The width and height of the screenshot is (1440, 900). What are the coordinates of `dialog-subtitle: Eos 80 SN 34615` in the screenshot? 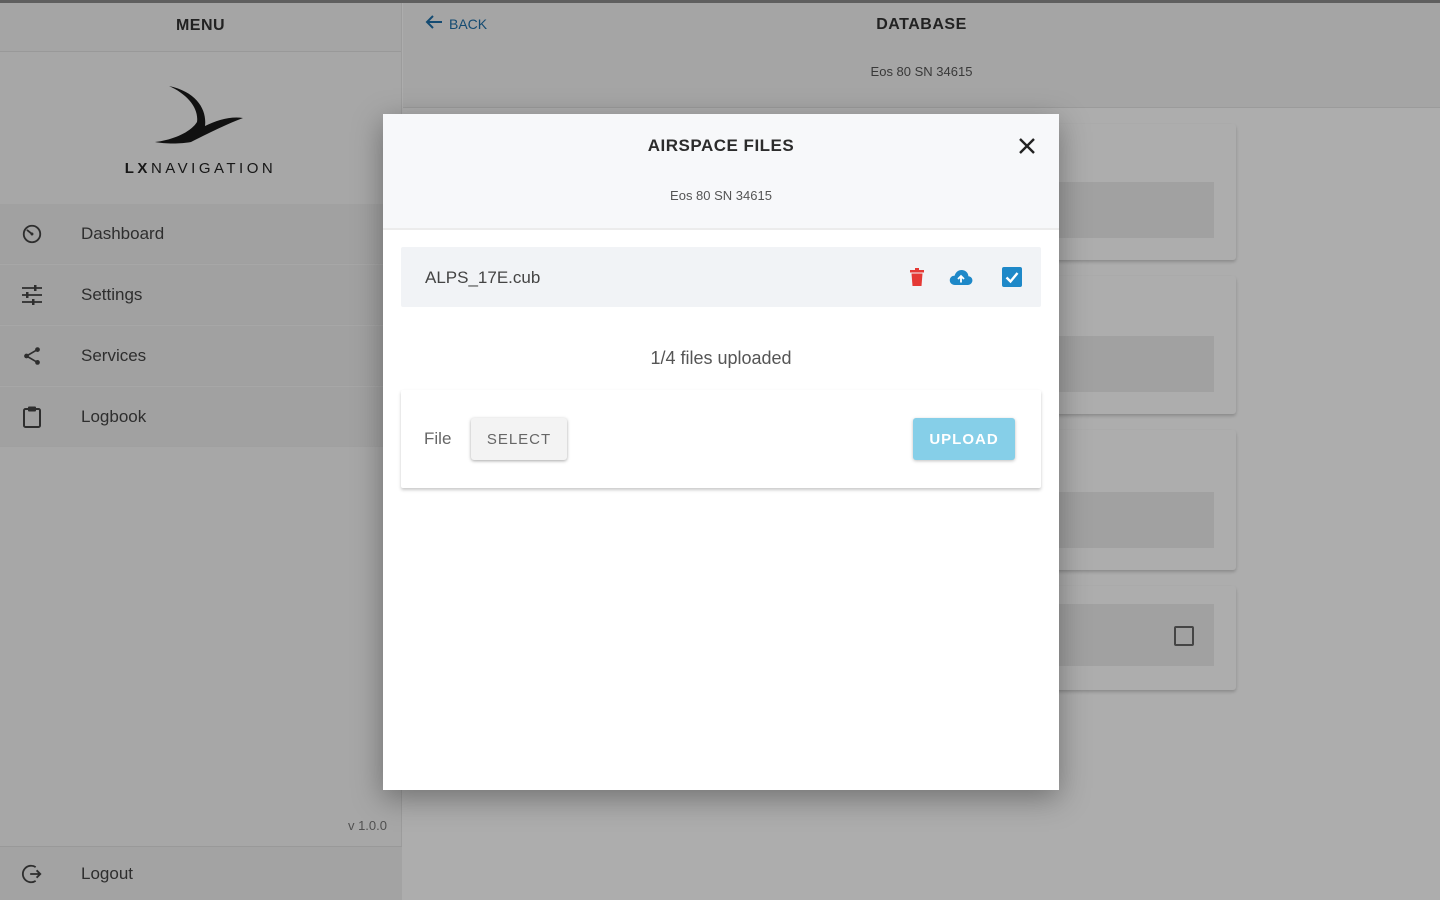 It's located at (721, 195).